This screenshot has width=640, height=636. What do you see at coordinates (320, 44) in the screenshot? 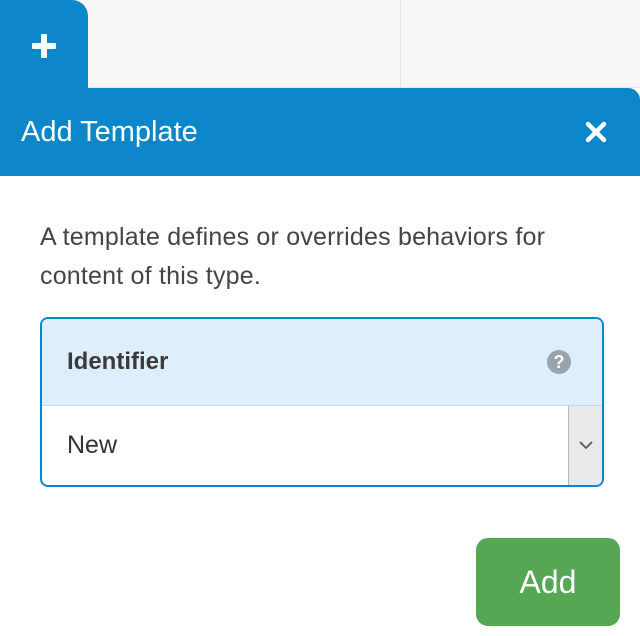
I see `top-toolbar` at bounding box center [320, 44].